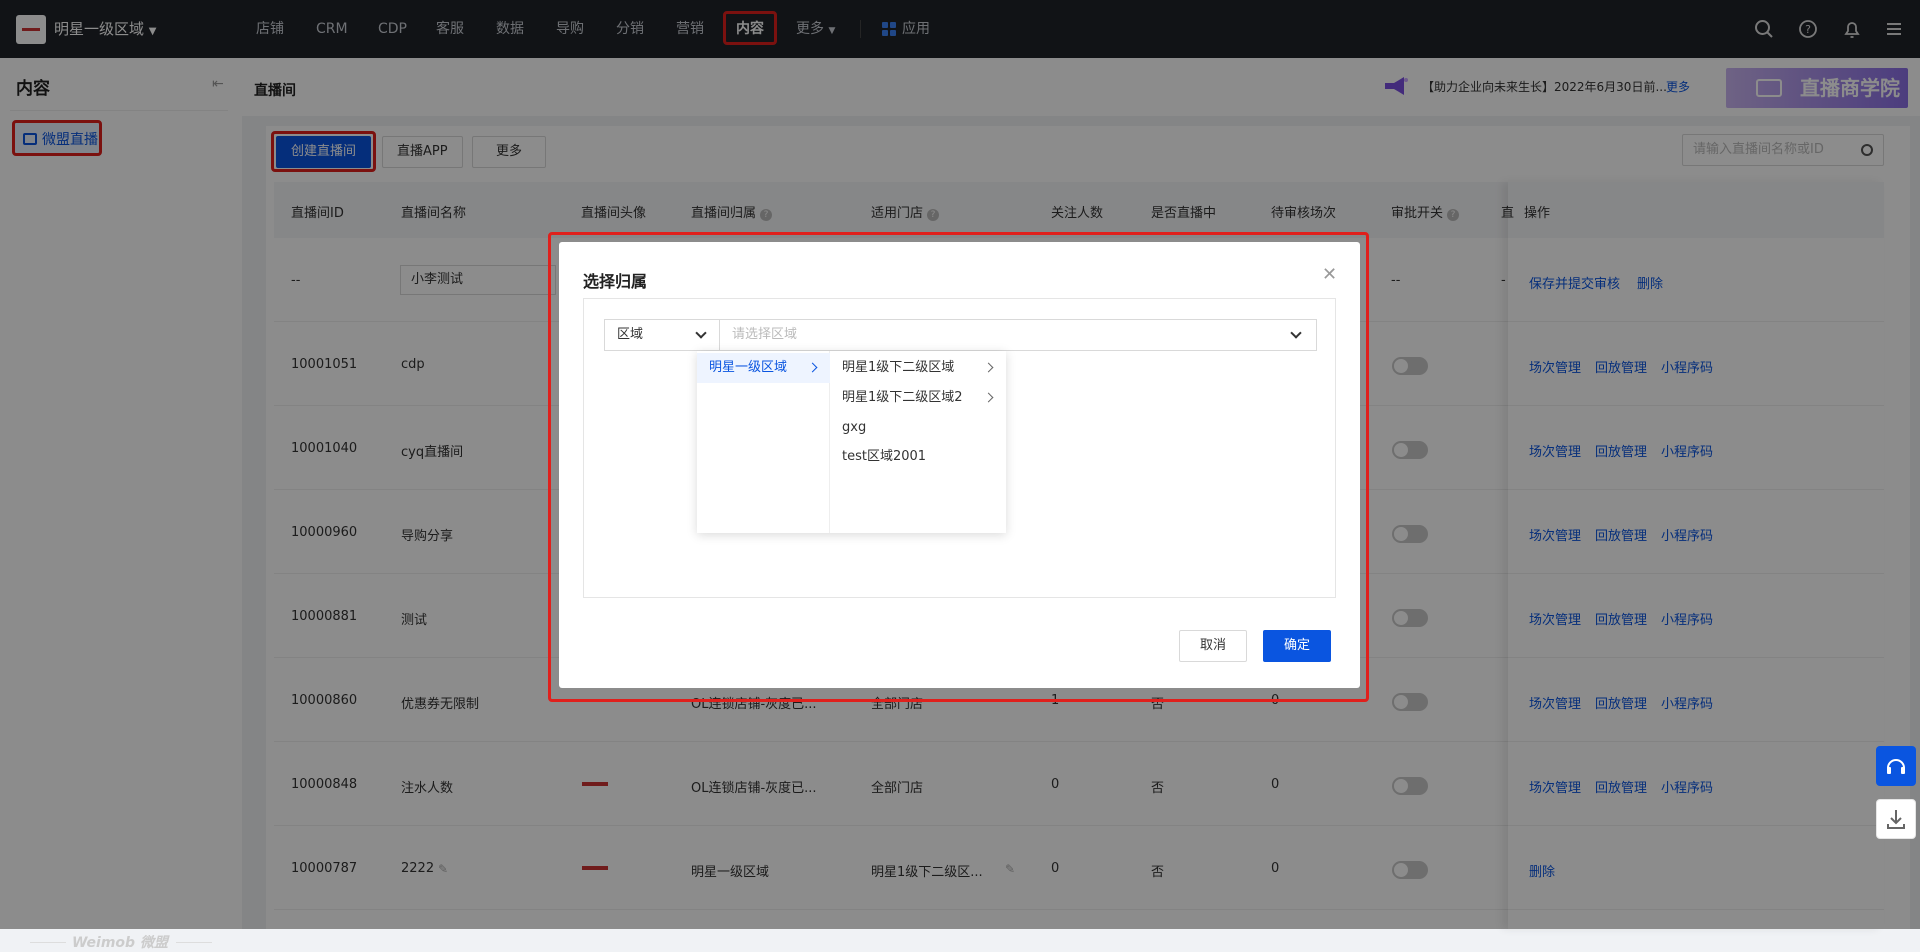 The width and height of the screenshot is (1920, 952). I want to click on watermark: Weimob 微盟, so click(120, 943).